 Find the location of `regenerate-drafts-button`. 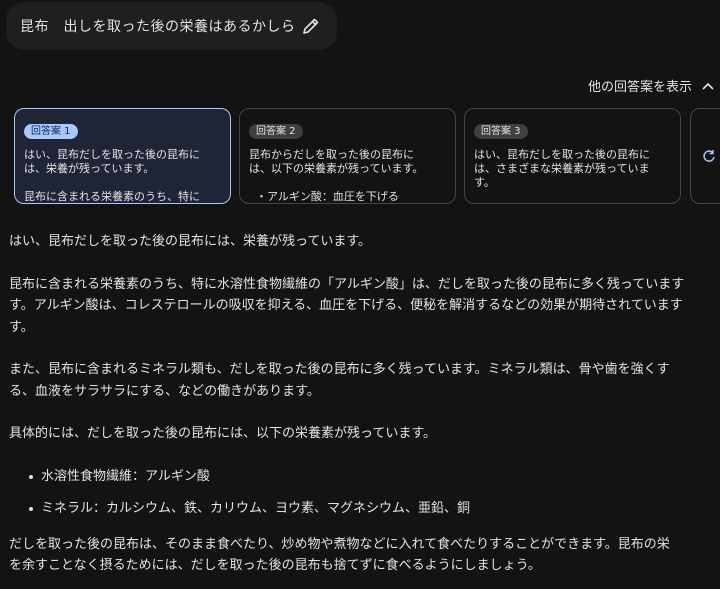

regenerate-drafts-button is located at coordinates (705, 156).